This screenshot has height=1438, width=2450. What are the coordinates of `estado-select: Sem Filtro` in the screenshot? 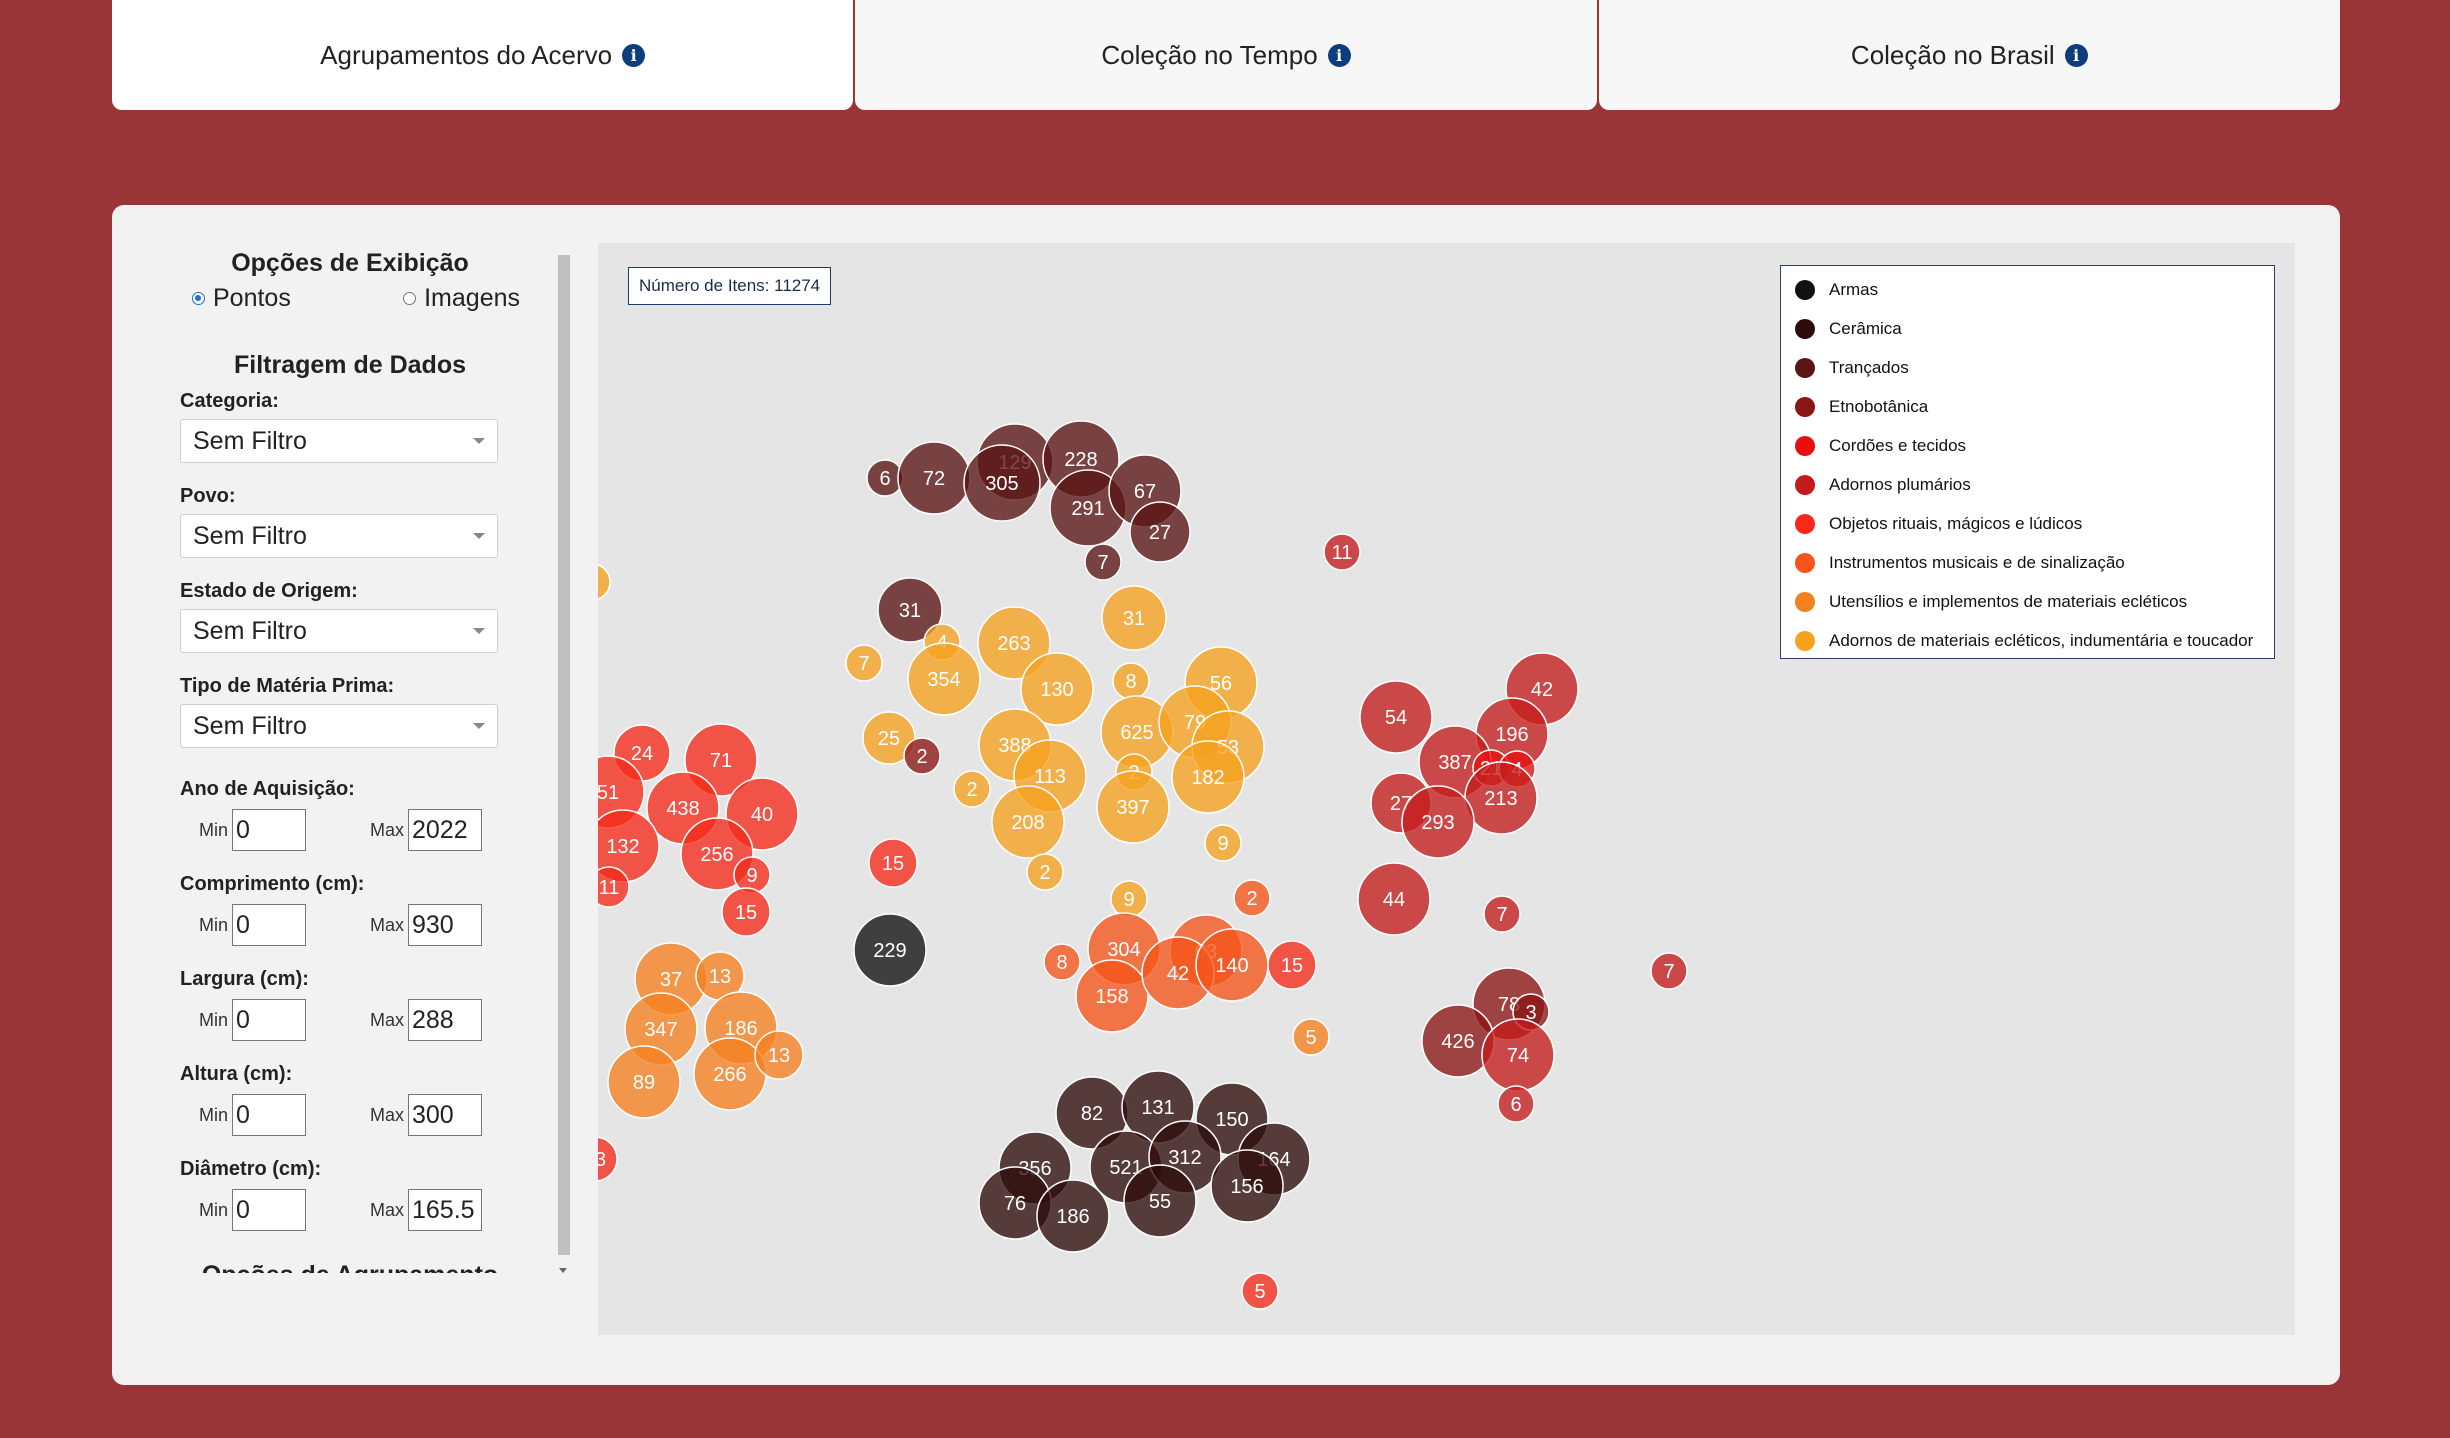 It's located at (339, 631).